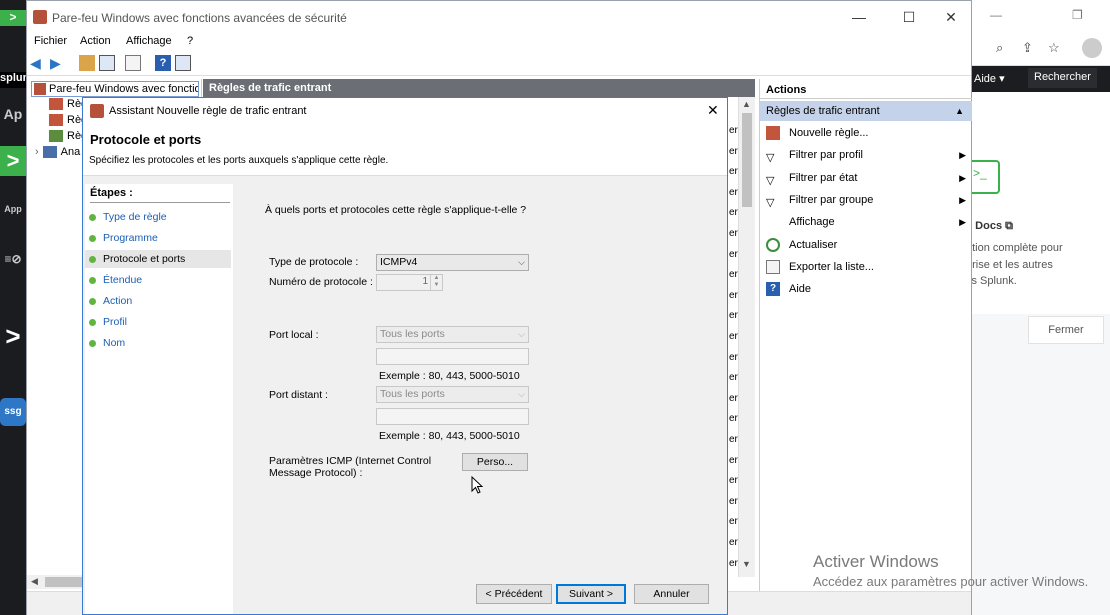 The image size is (1110, 615). Describe the element at coordinates (876, 561) in the screenshot. I see `activation-watermark-title: Activer Windows` at that location.